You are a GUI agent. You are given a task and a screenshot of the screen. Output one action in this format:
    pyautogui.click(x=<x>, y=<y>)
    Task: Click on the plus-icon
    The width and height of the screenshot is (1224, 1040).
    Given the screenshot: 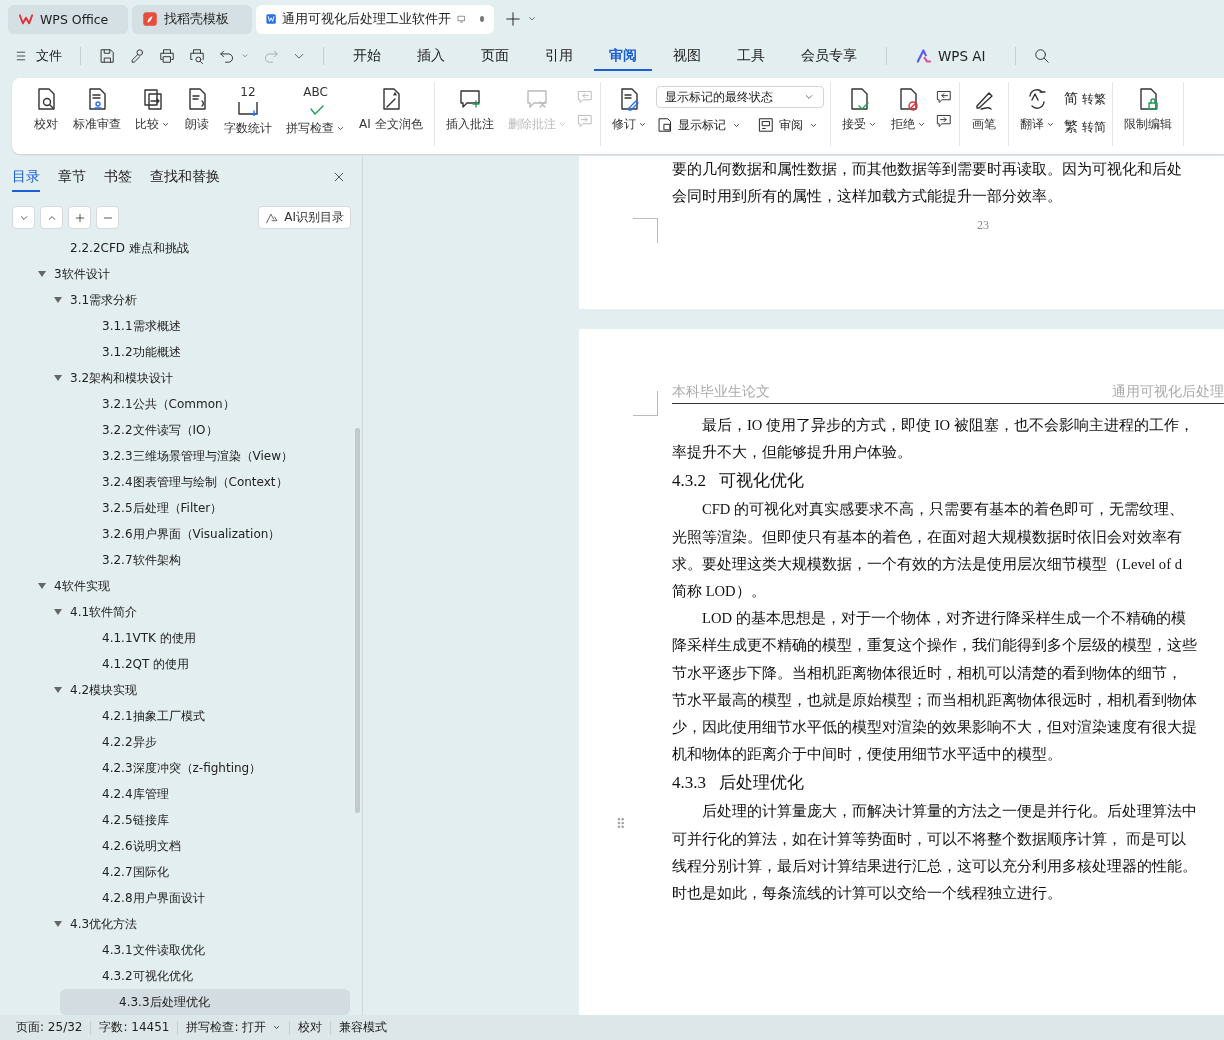 What is the action you would take?
    pyautogui.click(x=79, y=217)
    